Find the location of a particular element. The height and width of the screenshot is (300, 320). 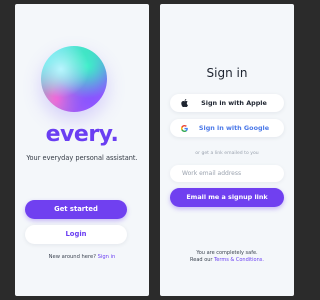

email-divider-text: or get a link emailed to you is located at coordinates (227, 153).